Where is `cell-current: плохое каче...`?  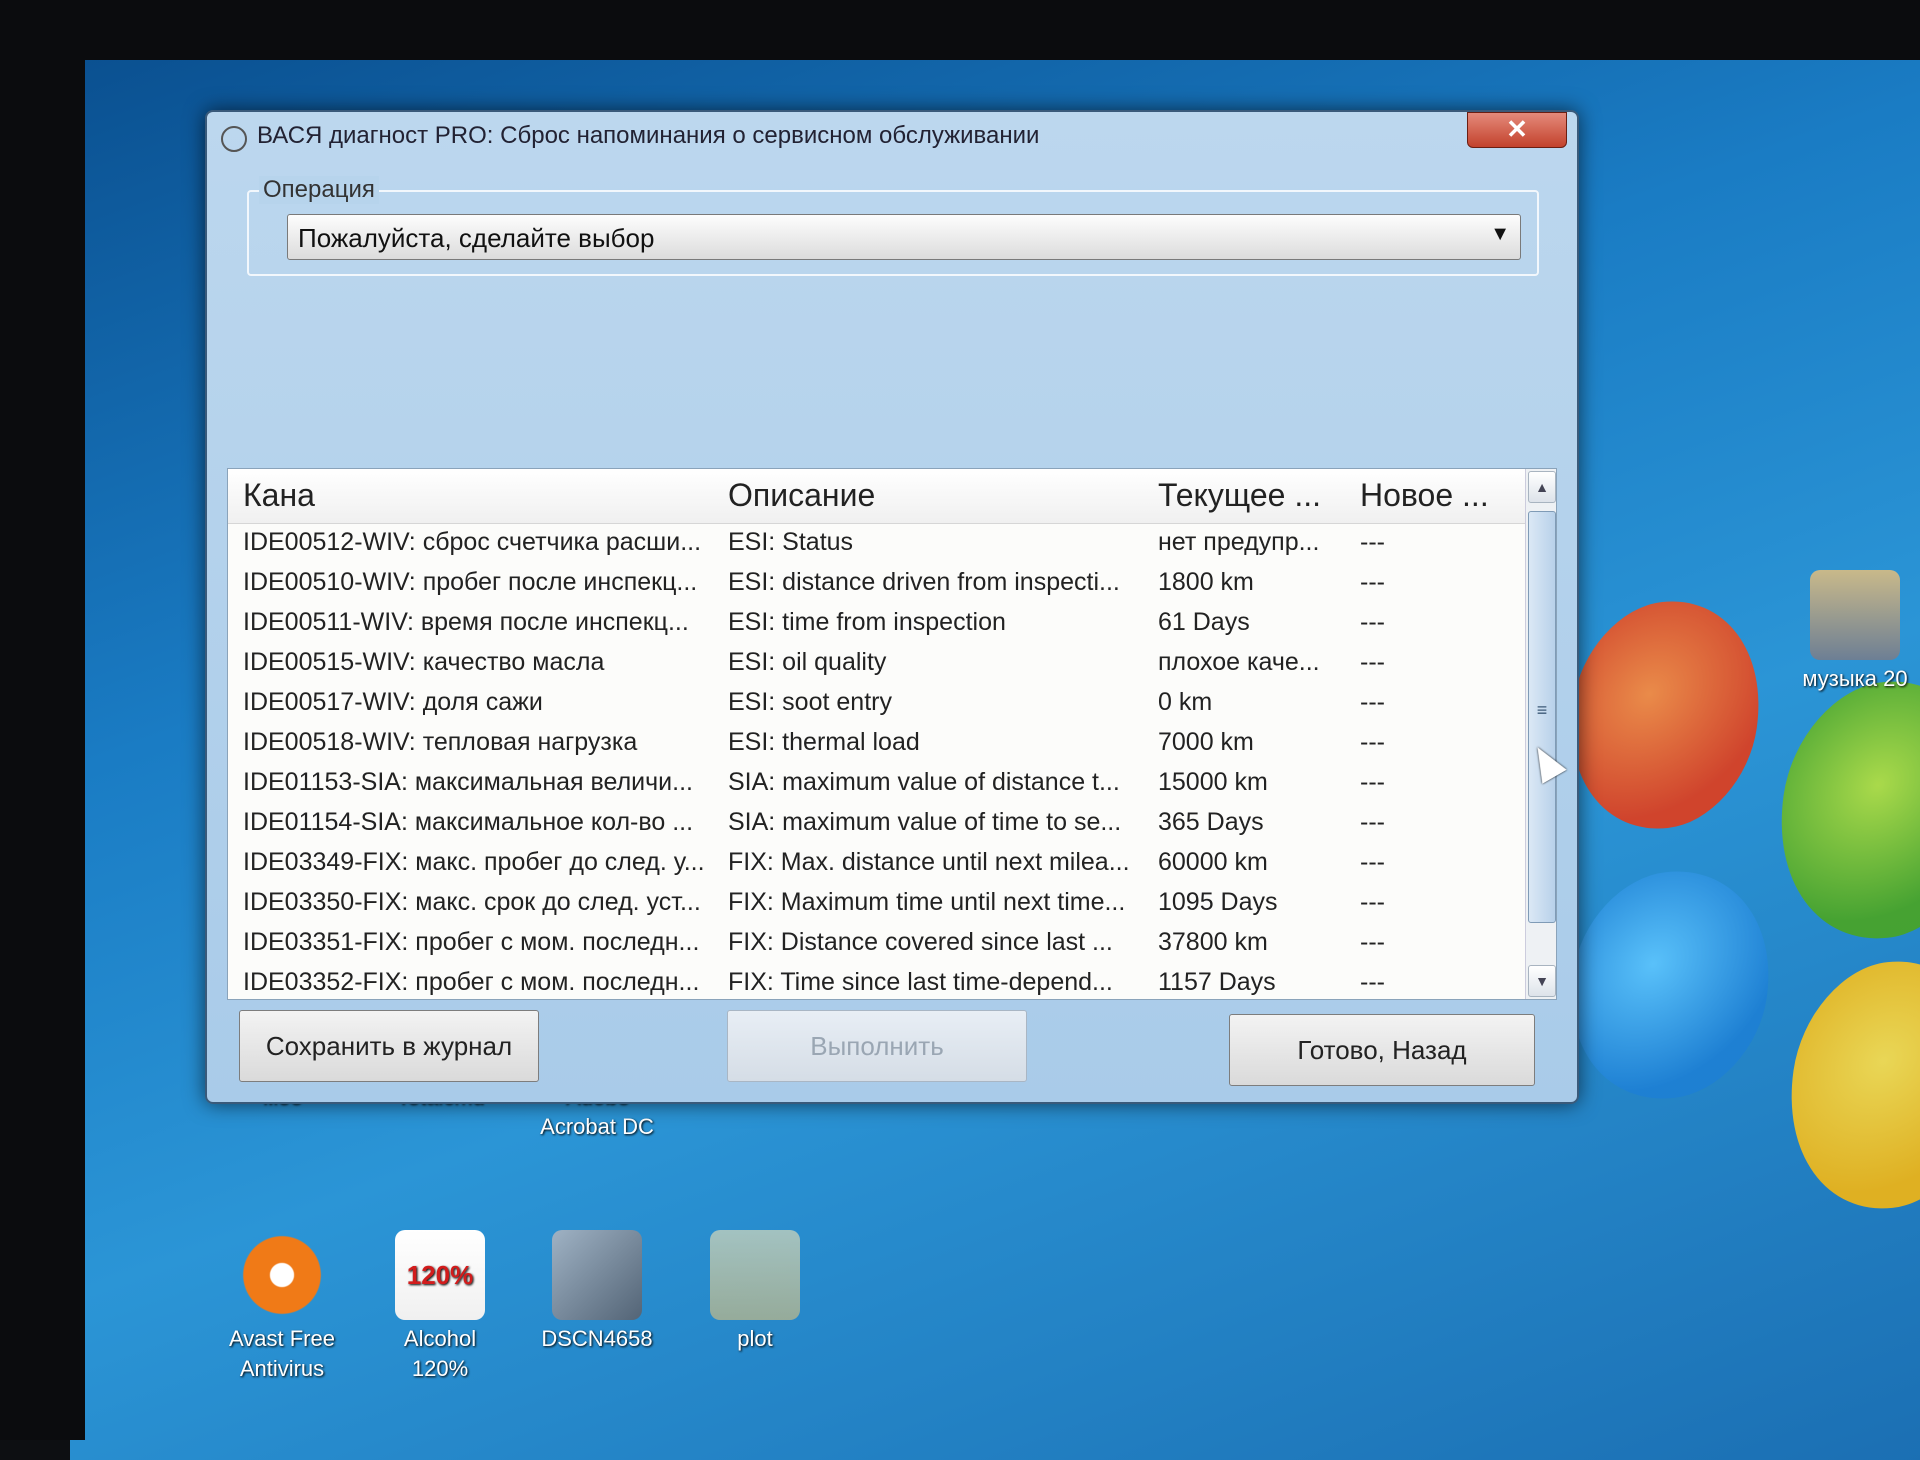
cell-current: плохое каче... is located at coordinates (1239, 662).